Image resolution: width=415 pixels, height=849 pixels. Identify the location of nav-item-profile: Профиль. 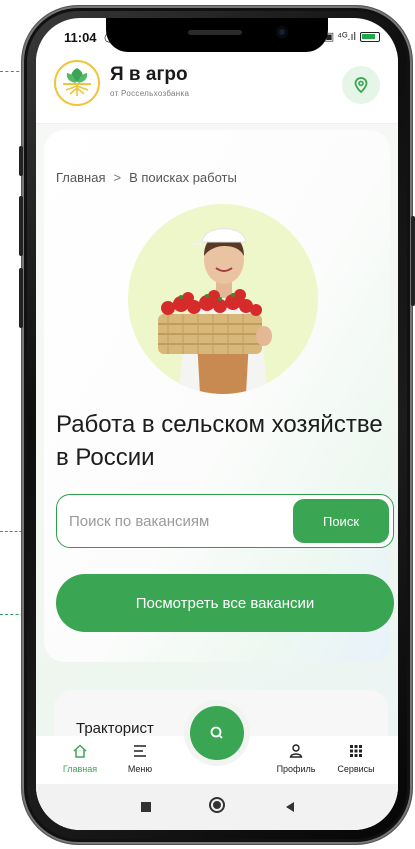
(296, 758).